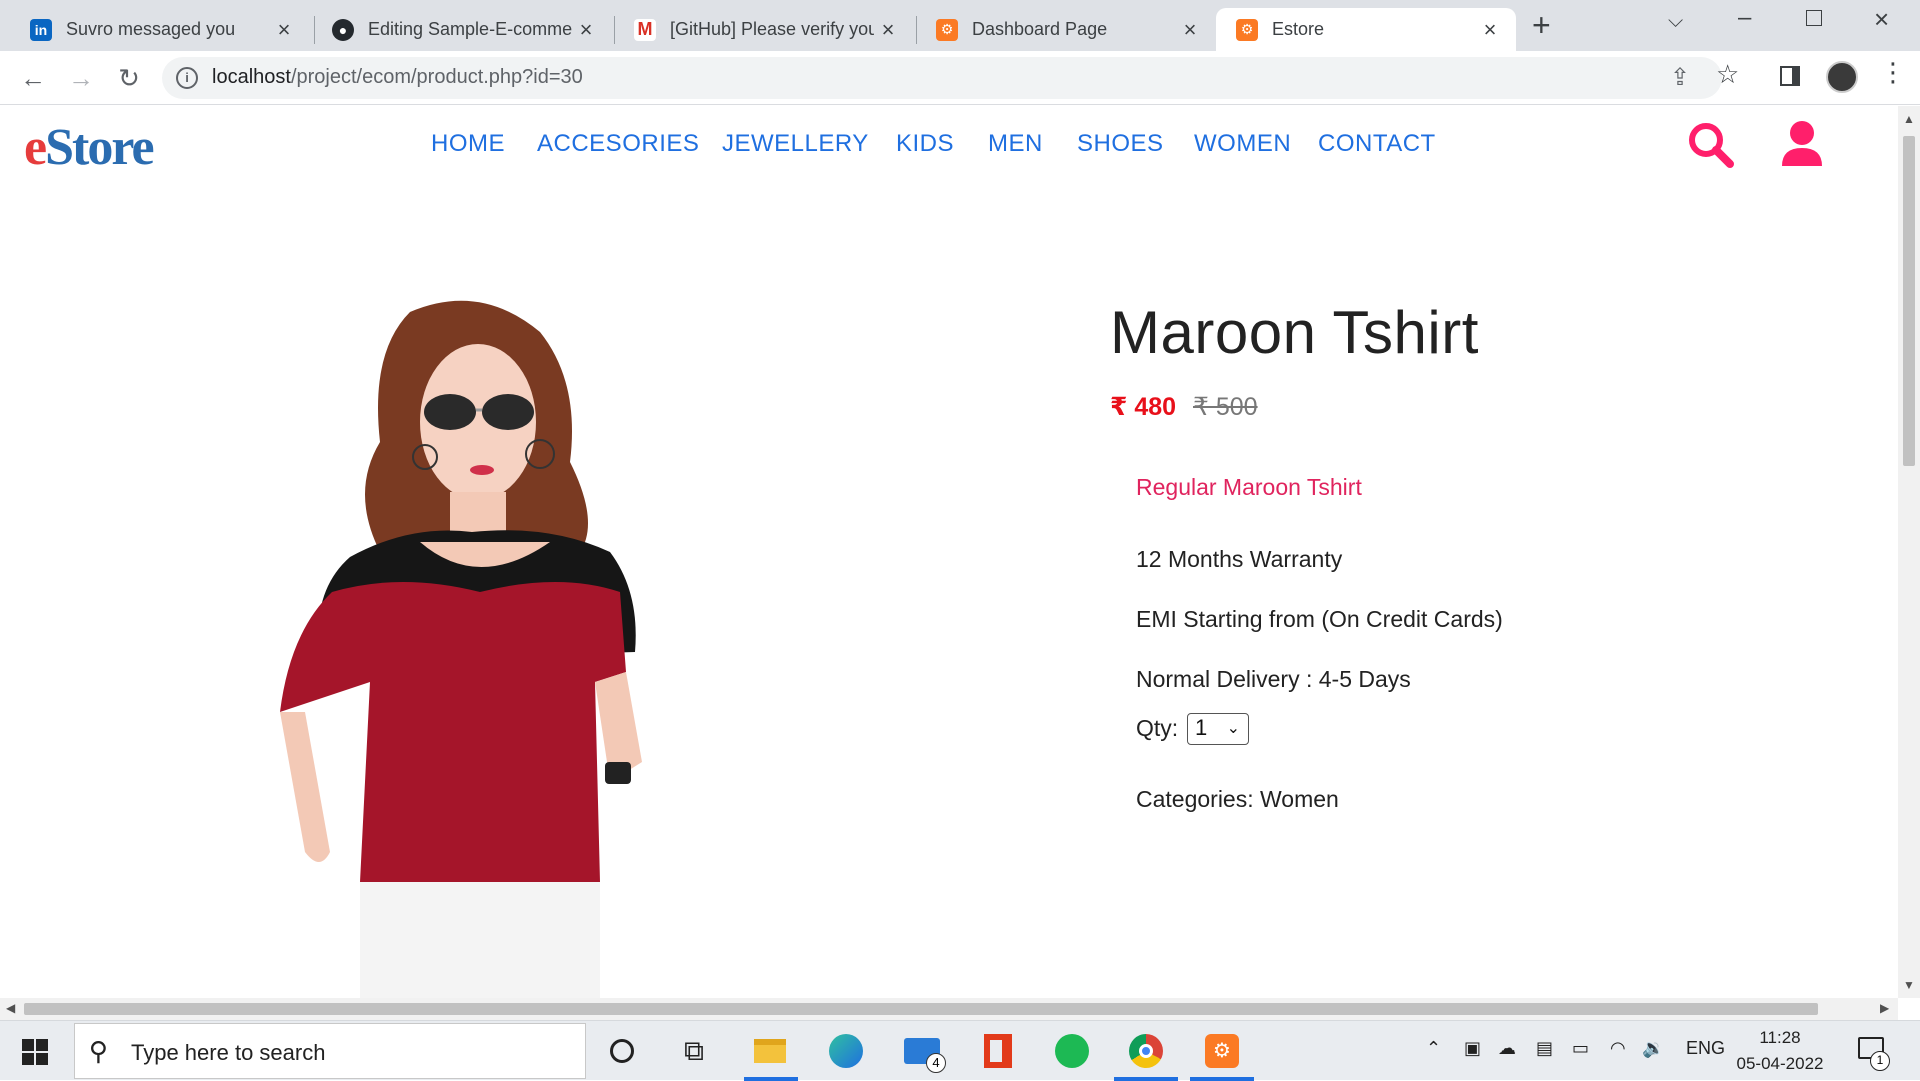  What do you see at coordinates (470, 29) in the screenshot?
I see `tab-title: Editing Sample-E-commer` at bounding box center [470, 29].